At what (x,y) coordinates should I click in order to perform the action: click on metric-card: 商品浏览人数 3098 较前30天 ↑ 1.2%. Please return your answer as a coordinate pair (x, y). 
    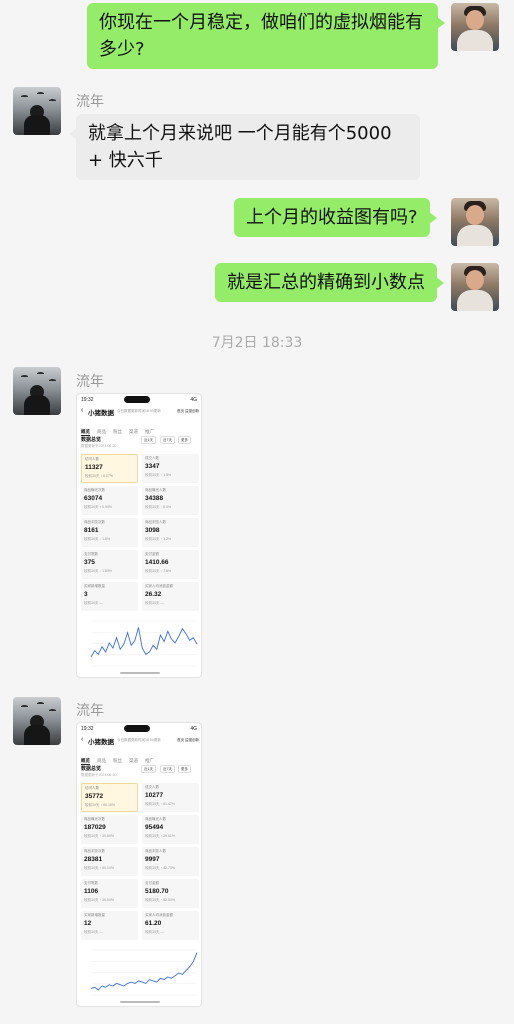
    Looking at the image, I should click on (170, 532).